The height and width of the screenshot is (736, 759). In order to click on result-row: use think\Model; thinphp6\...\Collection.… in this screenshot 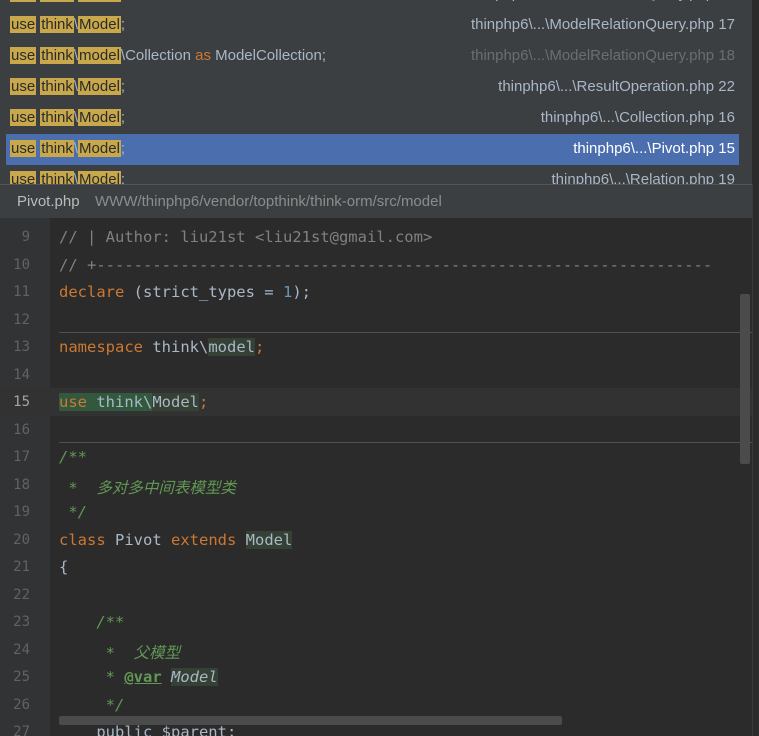, I will do `click(372, 118)`.